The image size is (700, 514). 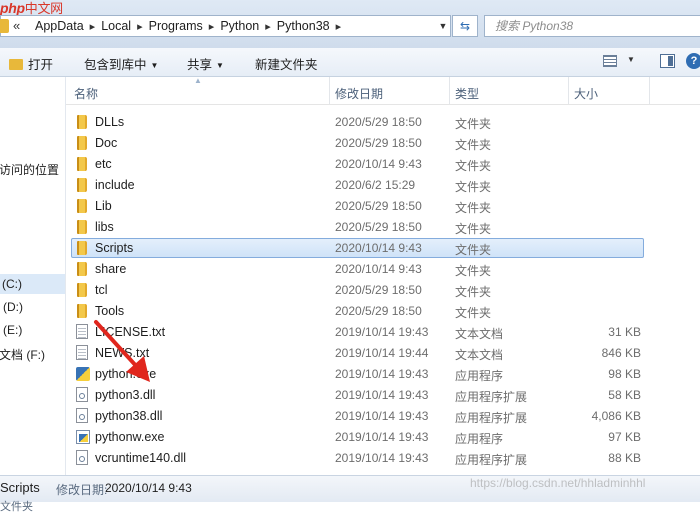 I want to click on file-size: 58 KB, so click(x=624, y=395).